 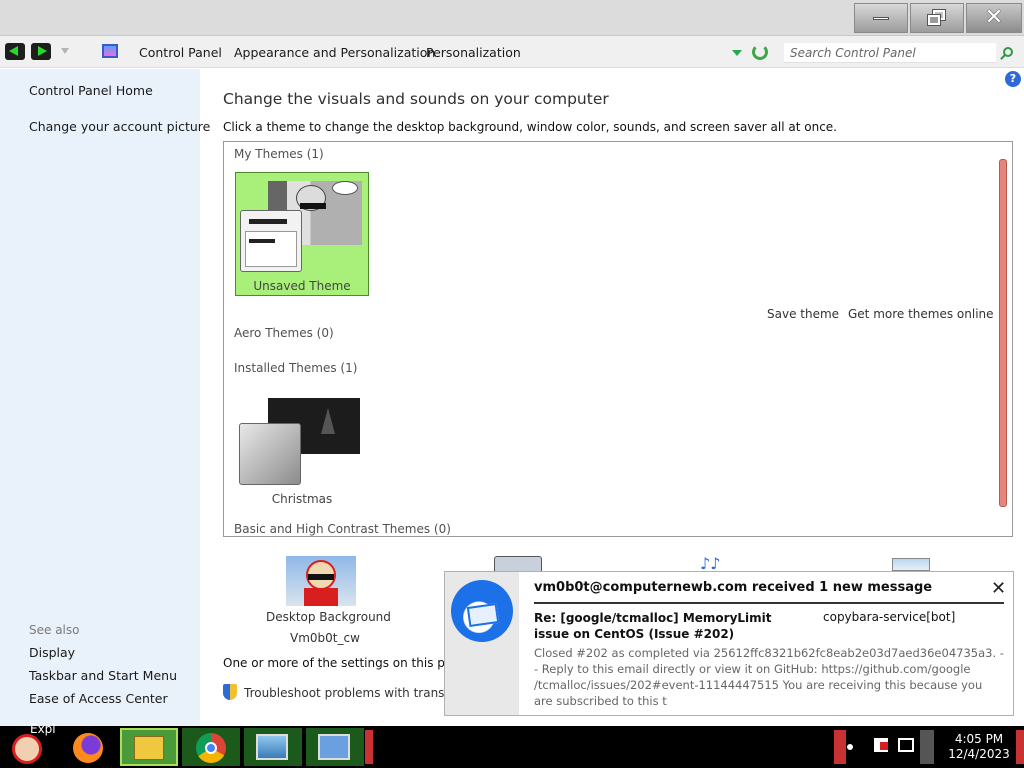 I want to click on group-basic-themes: Basic and High Contrast Themes (0), so click(x=342, y=529).